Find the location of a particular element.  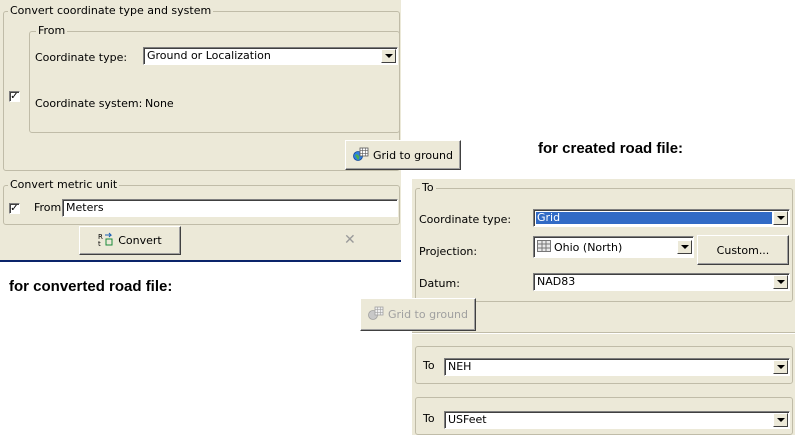

projection-dropdown: Ohio (North) is located at coordinates (613, 247).